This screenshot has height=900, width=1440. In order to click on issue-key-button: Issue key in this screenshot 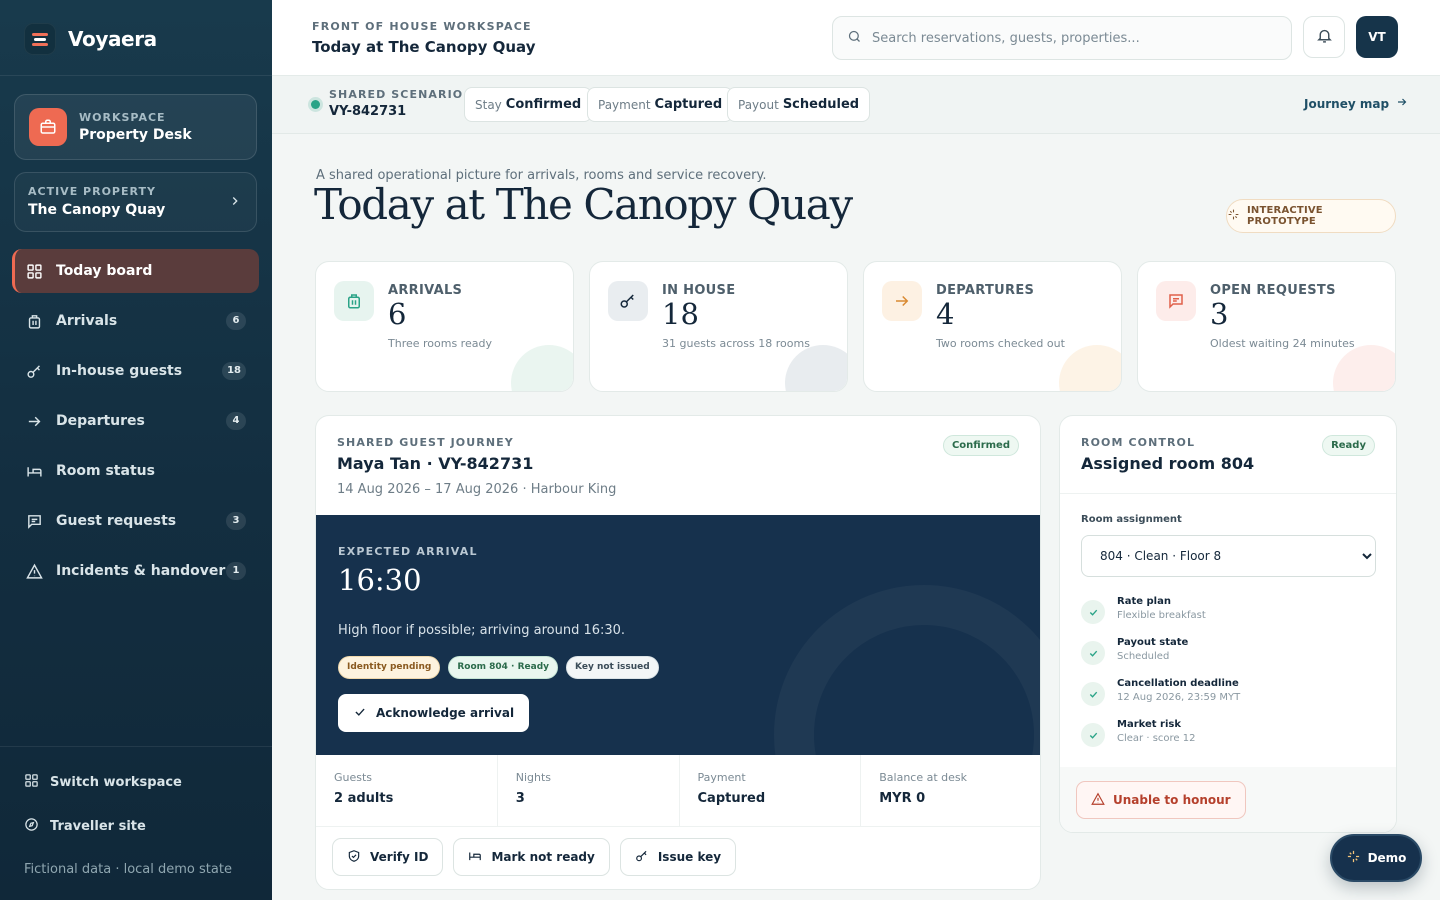, I will do `click(678, 857)`.